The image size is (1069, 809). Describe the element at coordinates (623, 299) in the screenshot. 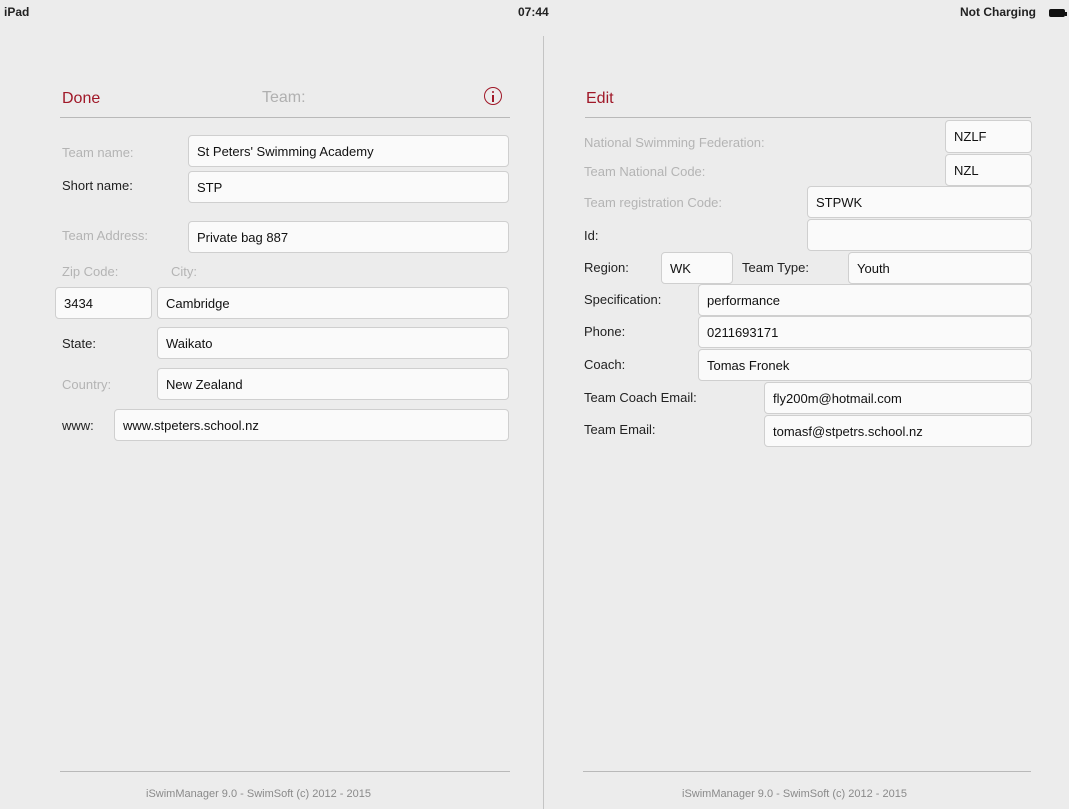

I see `specification-label: Specification:` at that location.